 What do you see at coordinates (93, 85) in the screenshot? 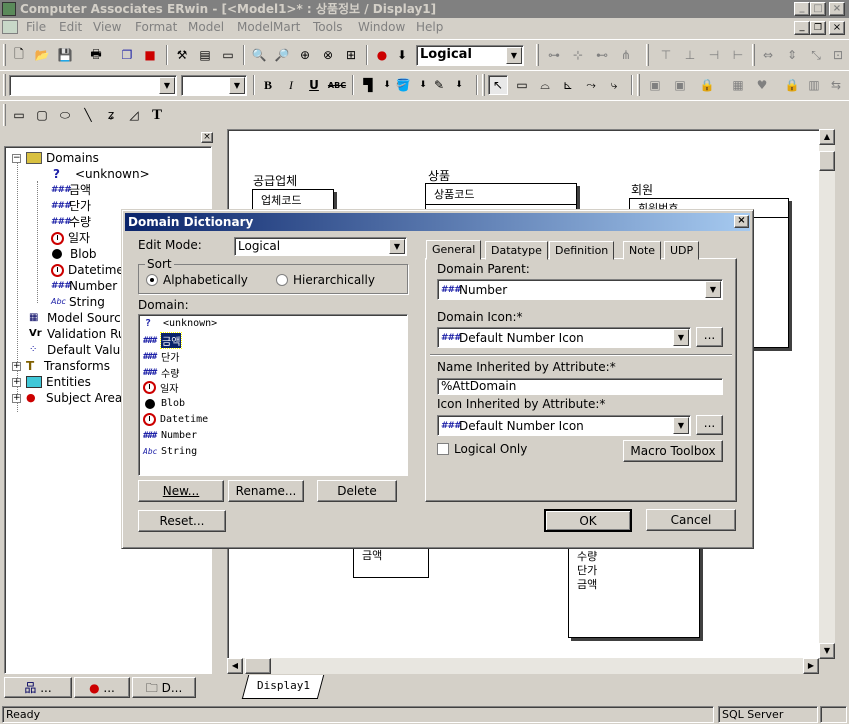
I see `font-name-combo: ▼` at bounding box center [93, 85].